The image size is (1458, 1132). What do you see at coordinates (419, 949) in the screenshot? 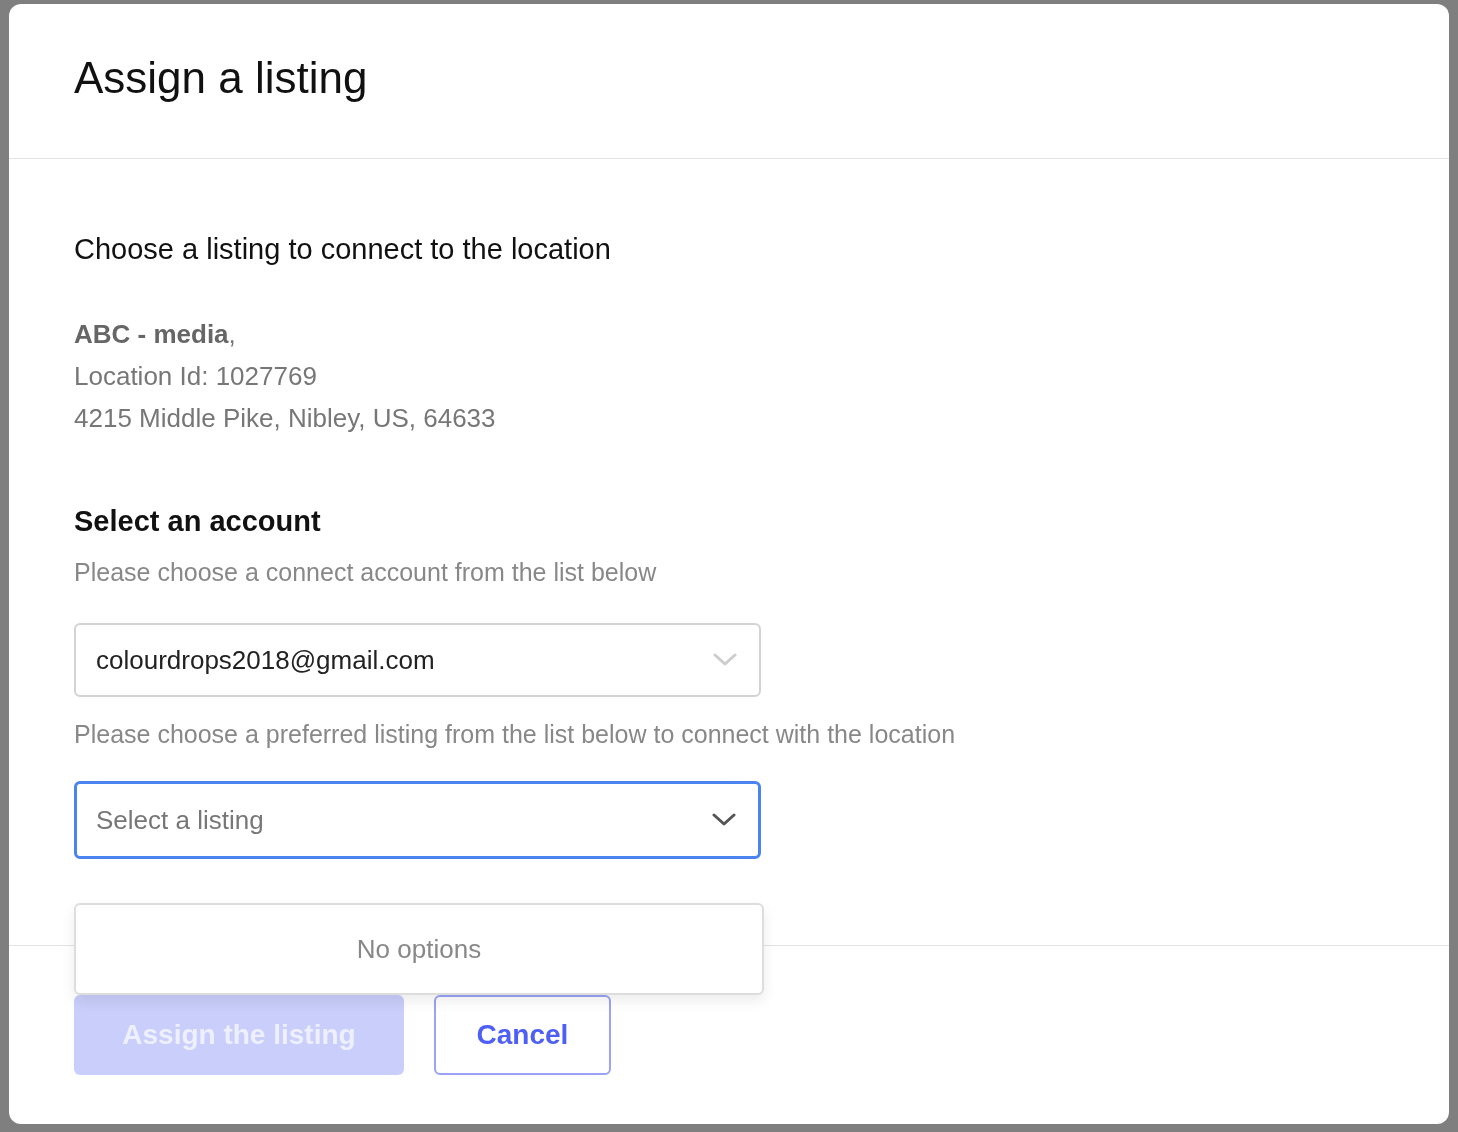
I see `empty-message: No options` at bounding box center [419, 949].